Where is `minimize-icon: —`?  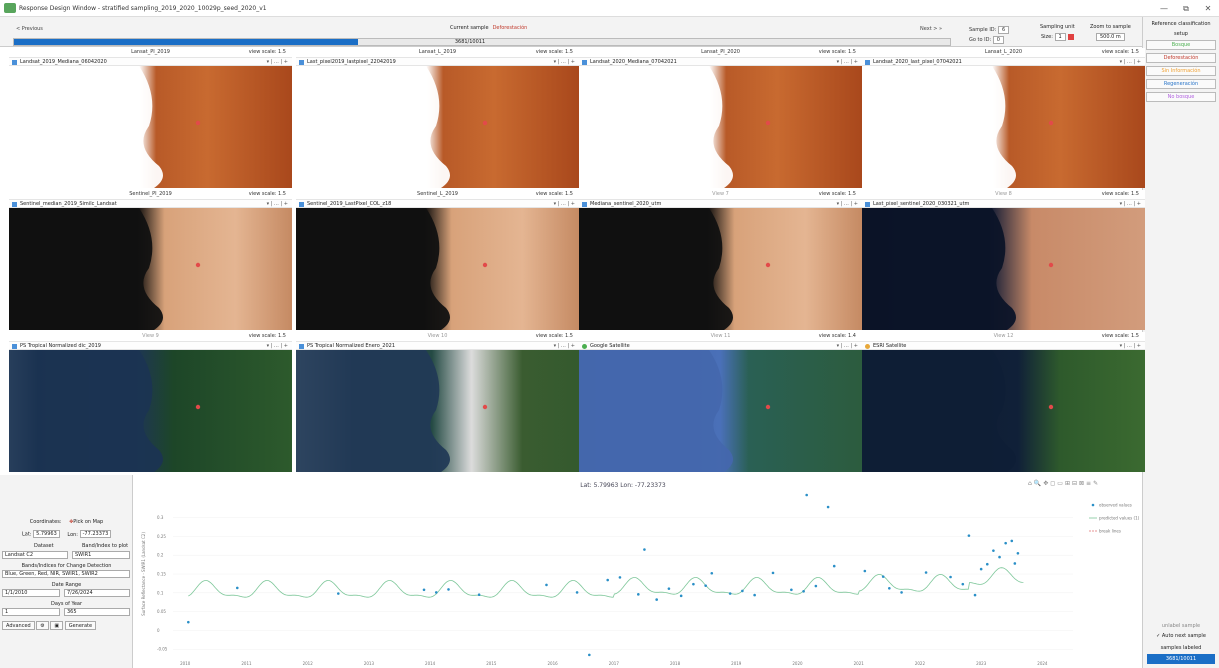 minimize-icon: — is located at coordinates (1164, 8).